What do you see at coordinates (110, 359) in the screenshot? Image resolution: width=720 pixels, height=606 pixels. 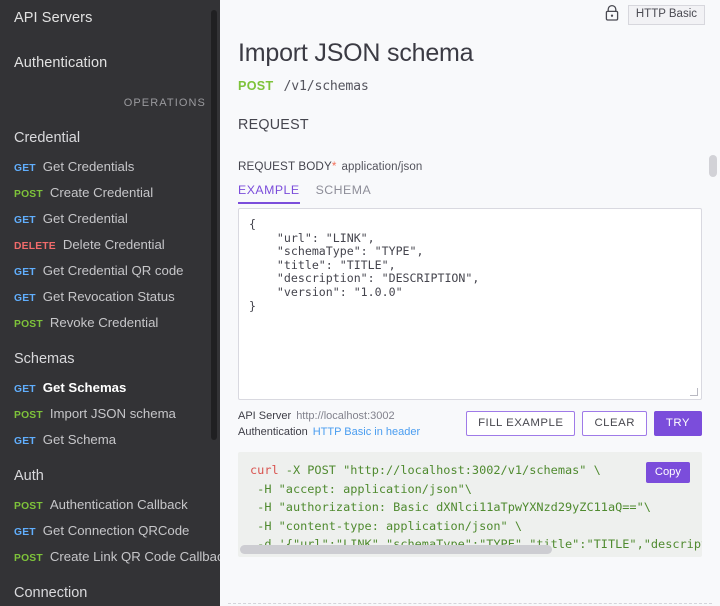 I see `sidebar-group-schemas: Schemas` at bounding box center [110, 359].